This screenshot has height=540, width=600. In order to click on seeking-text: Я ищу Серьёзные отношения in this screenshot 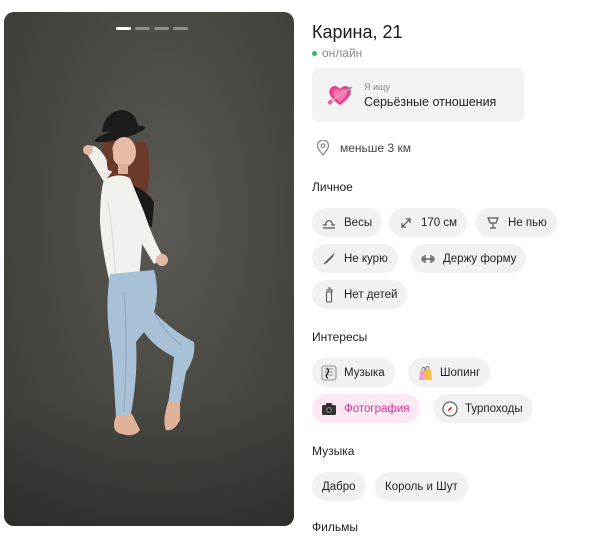, I will do `click(430, 95)`.